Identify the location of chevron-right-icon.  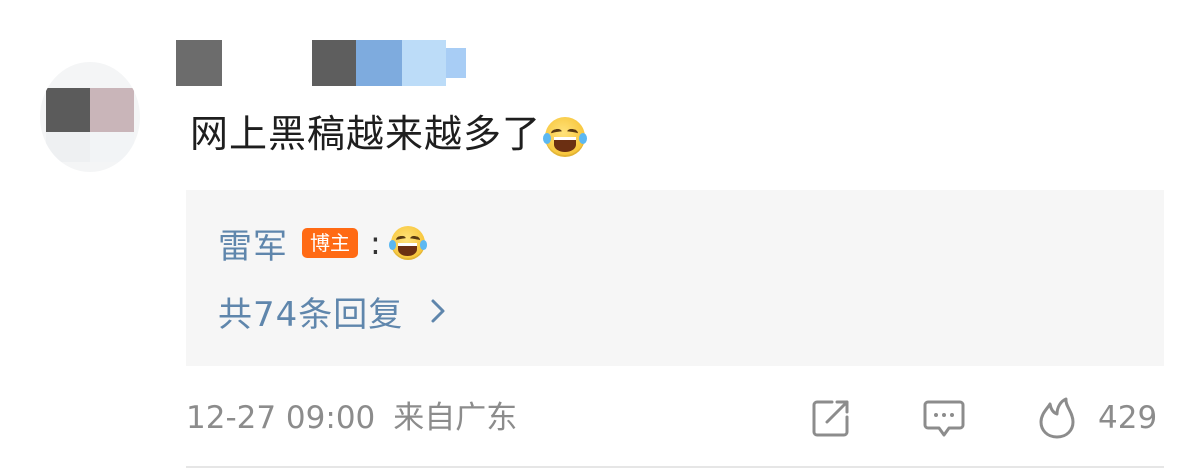
(438, 311).